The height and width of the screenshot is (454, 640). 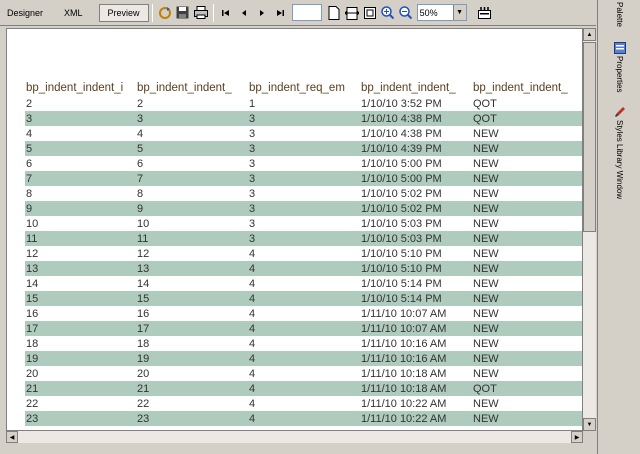 What do you see at coordinates (619, 152) in the screenshot?
I see `styles-library-tab: Styles Library Window` at bounding box center [619, 152].